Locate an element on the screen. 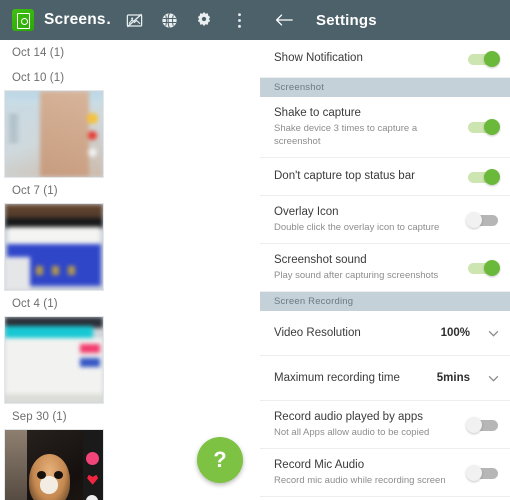 The width and height of the screenshot is (510, 500). row-title: Screenshot sound is located at coordinates (320, 260).